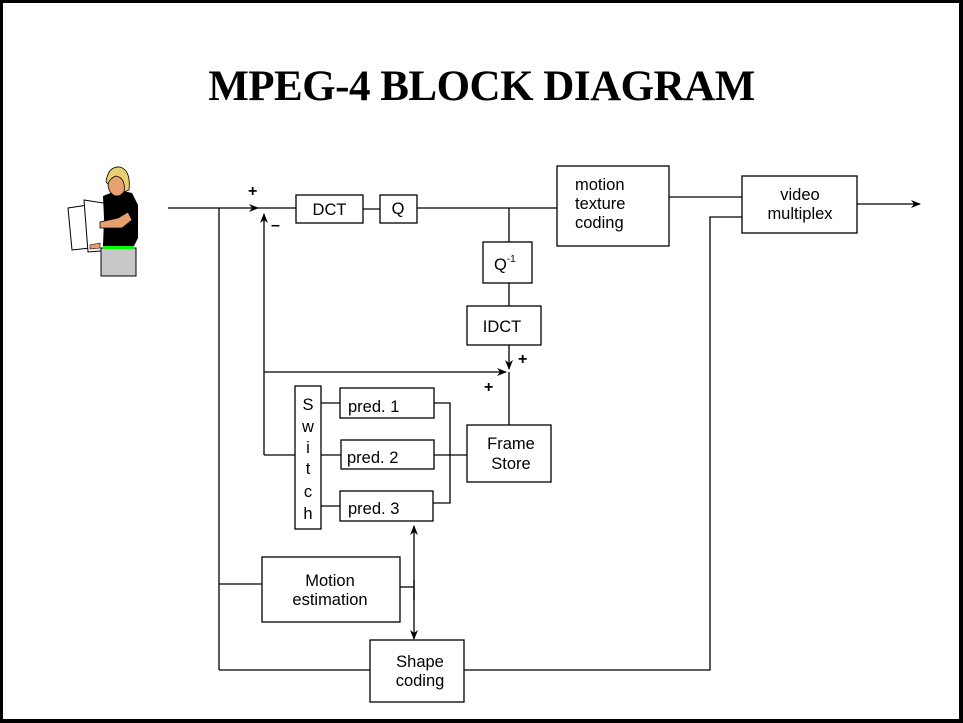 This screenshot has width=963, height=723. Describe the element at coordinates (329, 600) in the screenshot. I see `me-label-2: estimation` at that location.